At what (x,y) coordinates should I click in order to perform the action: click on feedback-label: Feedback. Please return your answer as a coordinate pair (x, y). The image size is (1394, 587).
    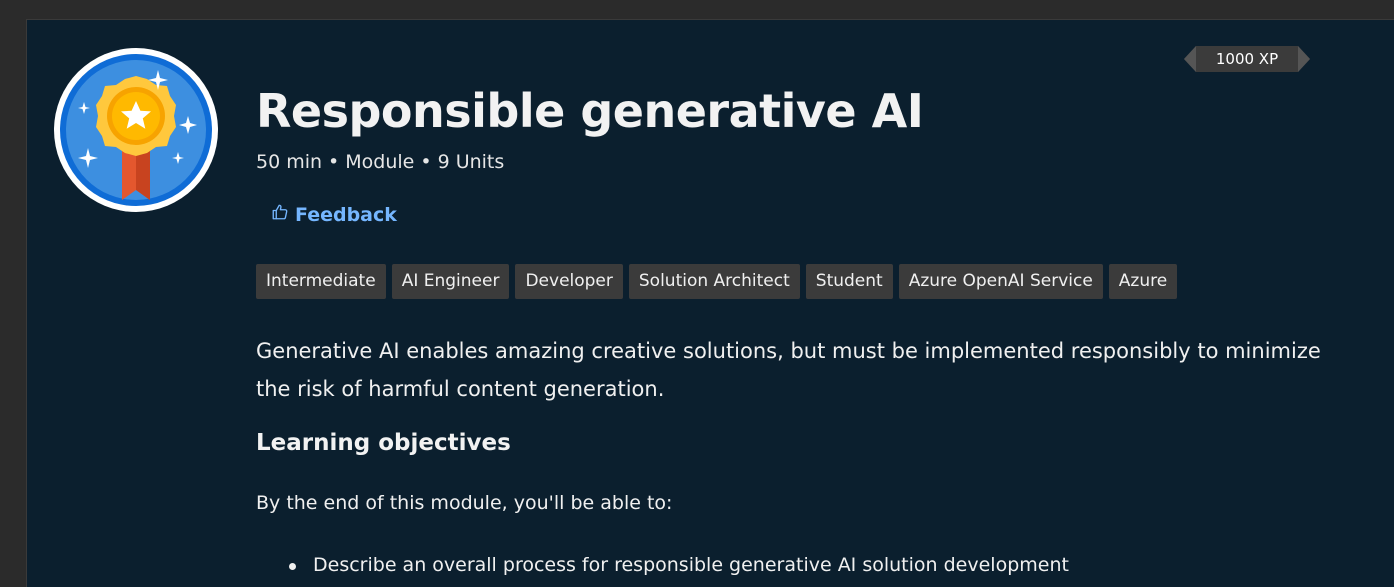
    Looking at the image, I should click on (346, 214).